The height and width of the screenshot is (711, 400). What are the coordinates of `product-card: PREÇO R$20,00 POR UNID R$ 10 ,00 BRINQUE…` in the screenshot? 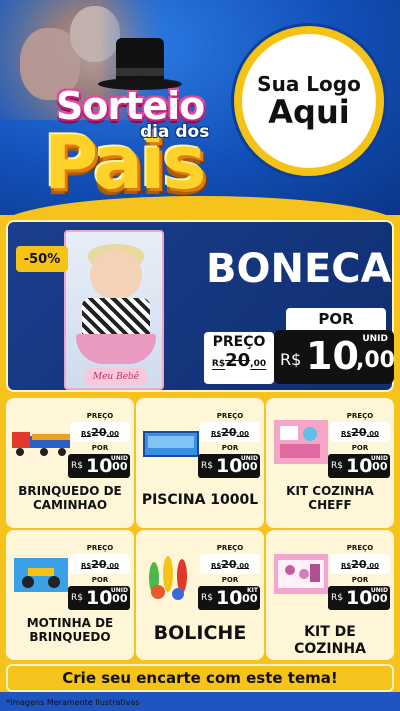 It's located at (70, 463).